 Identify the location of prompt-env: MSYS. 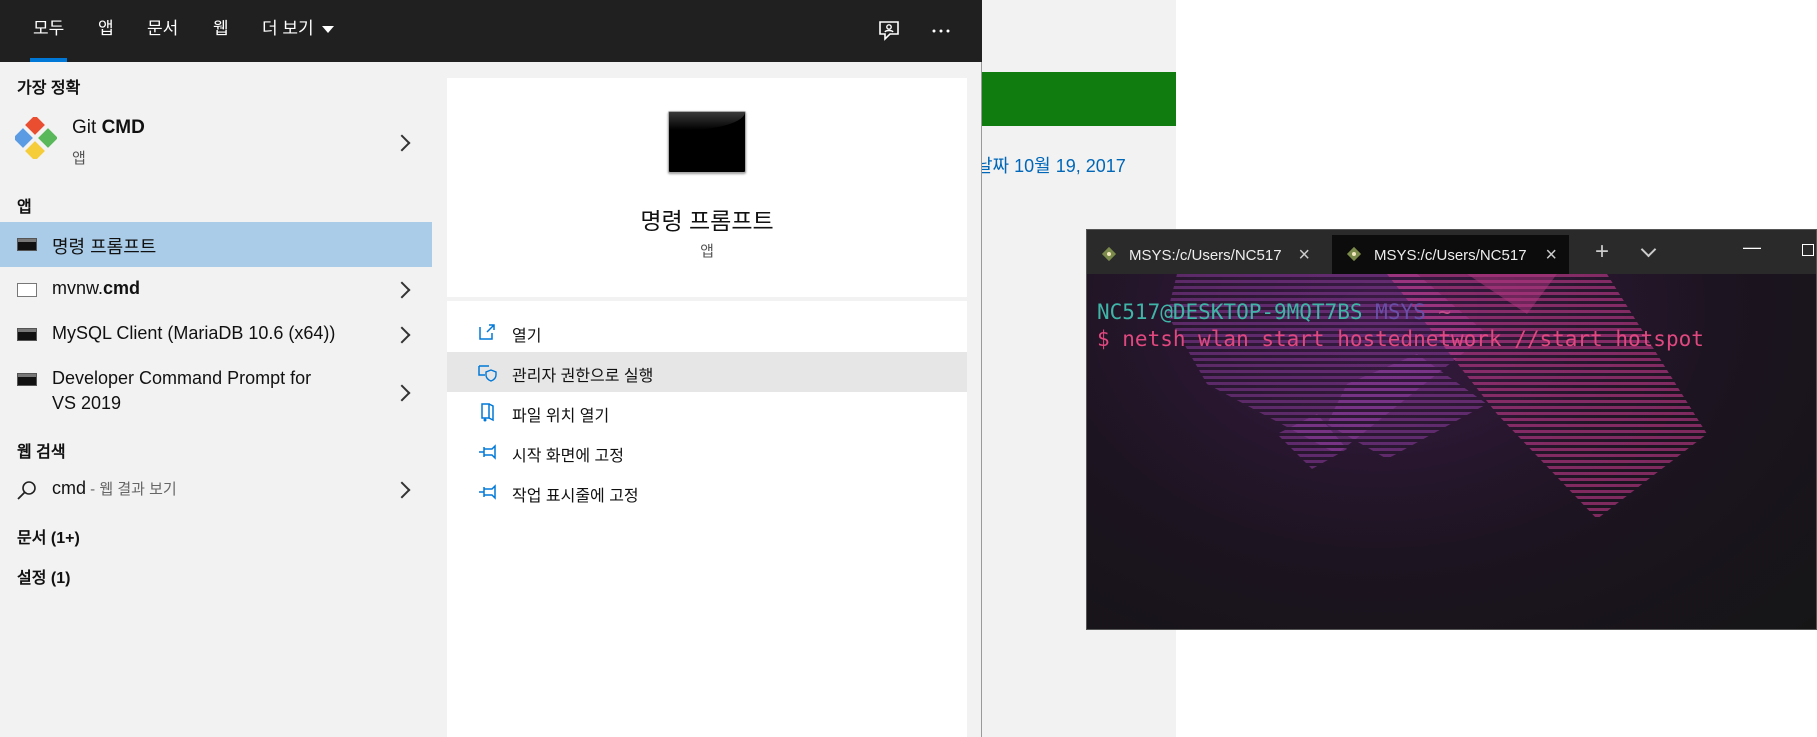
(1400, 312).